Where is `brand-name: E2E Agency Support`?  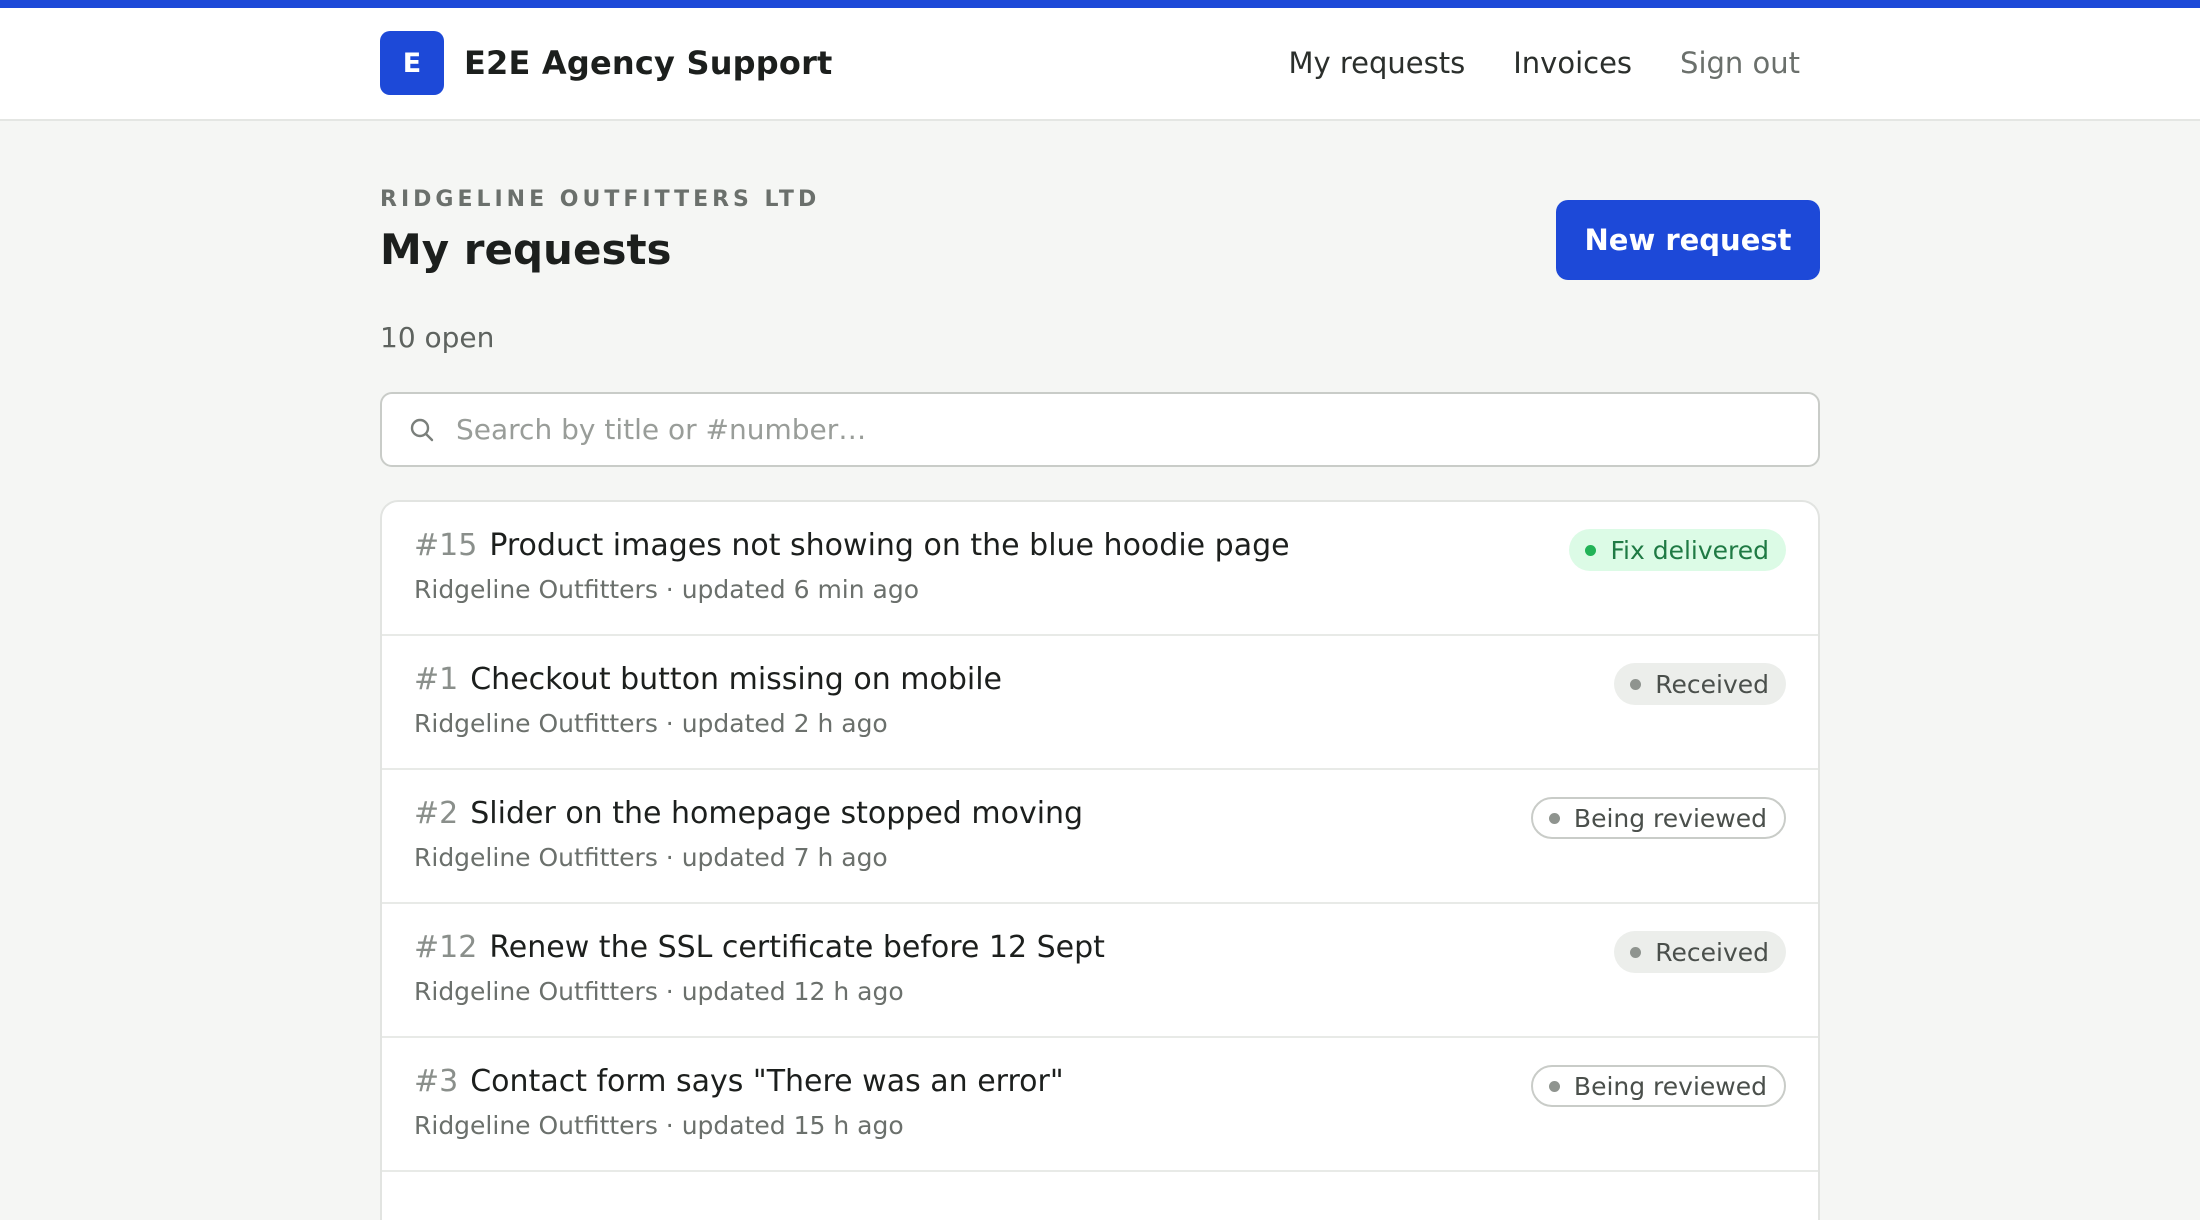
brand-name: E2E Agency Support is located at coordinates (648, 63).